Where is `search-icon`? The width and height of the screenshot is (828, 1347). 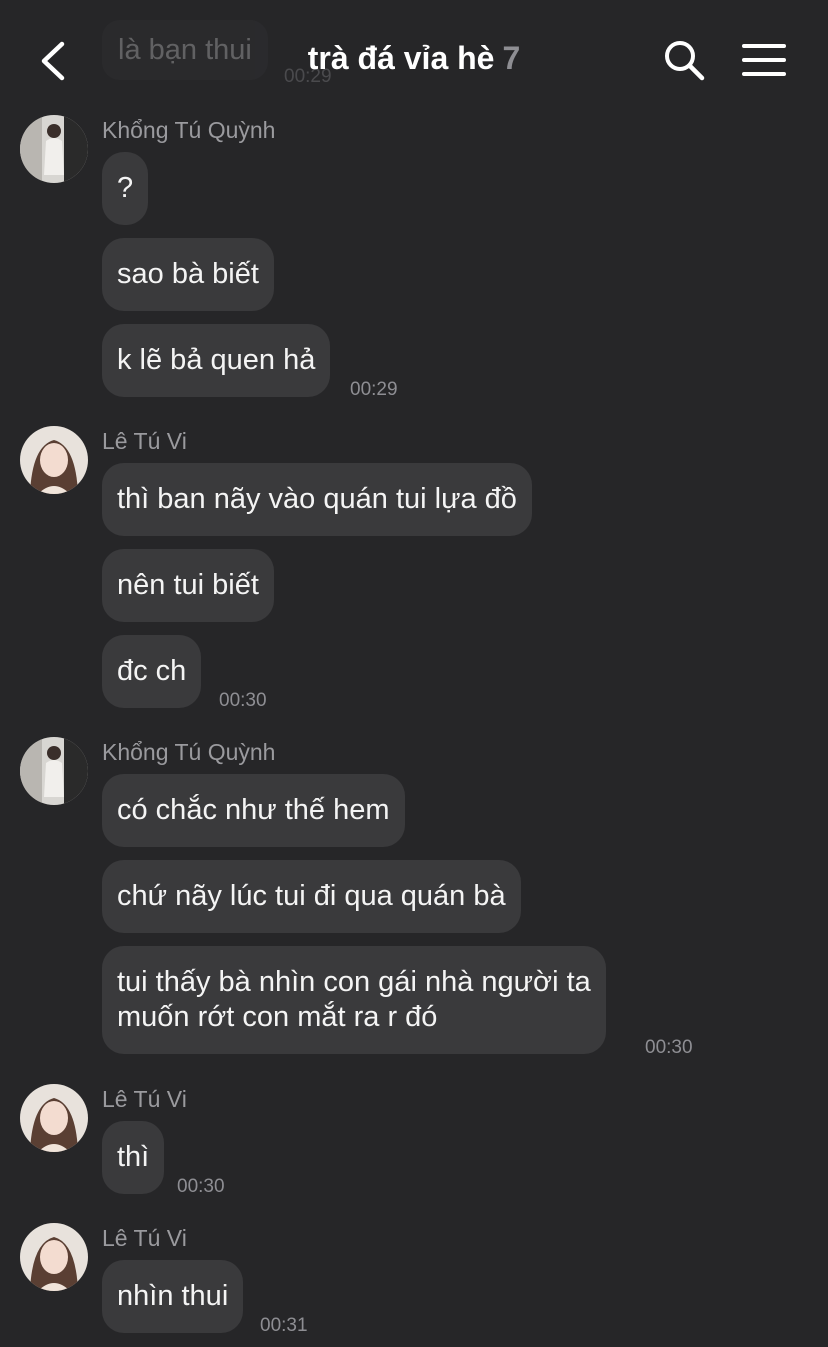
search-icon is located at coordinates (685, 61).